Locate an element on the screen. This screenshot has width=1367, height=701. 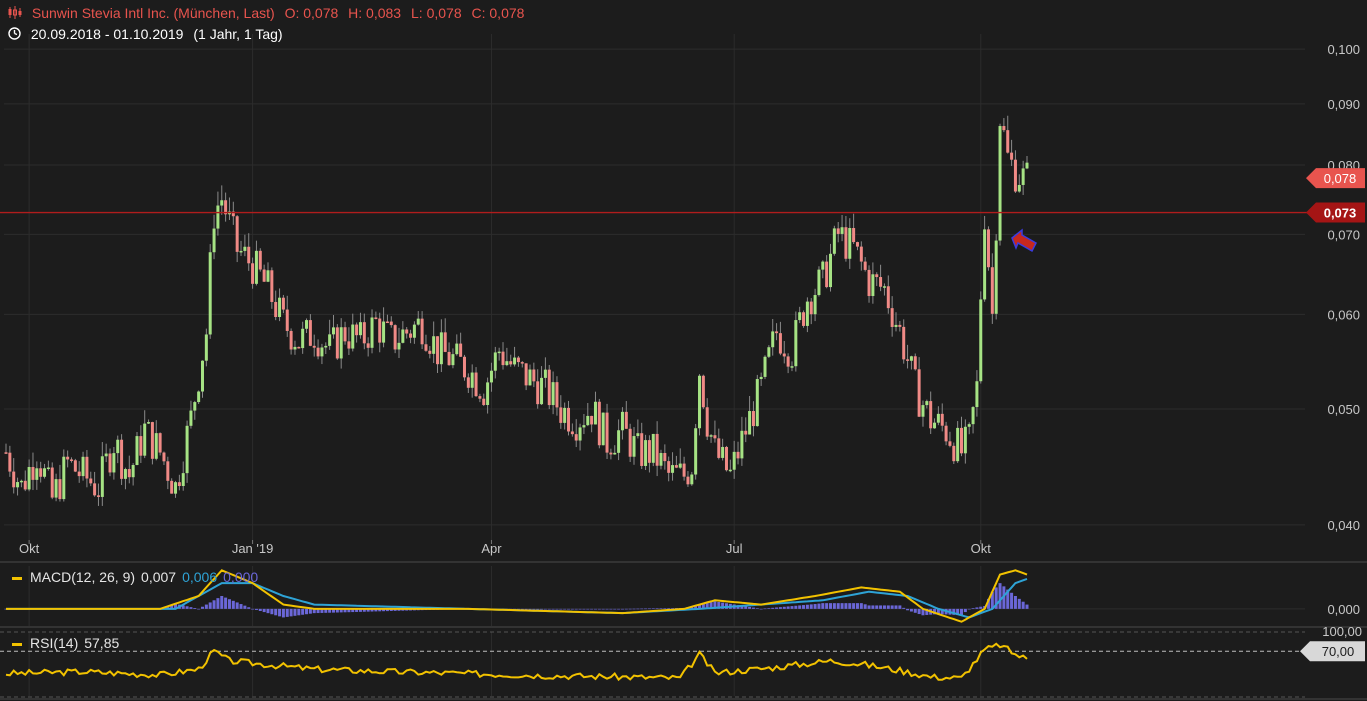
candlestick-icon is located at coordinates (15, 14).